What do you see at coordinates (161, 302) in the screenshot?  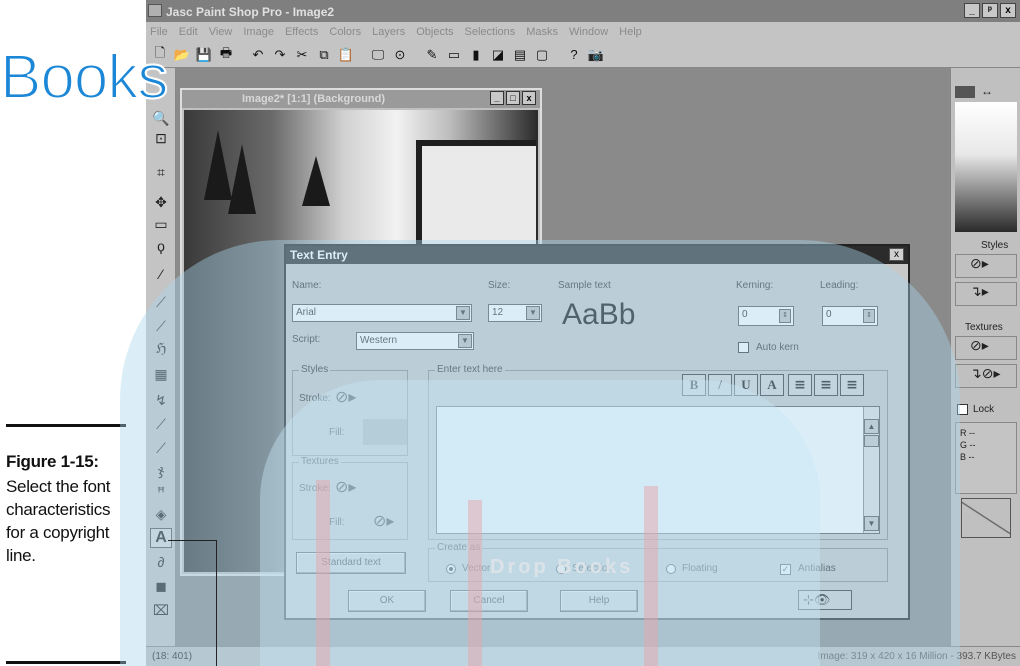 I see `paintbrush-tool-icon: ⟋` at bounding box center [161, 302].